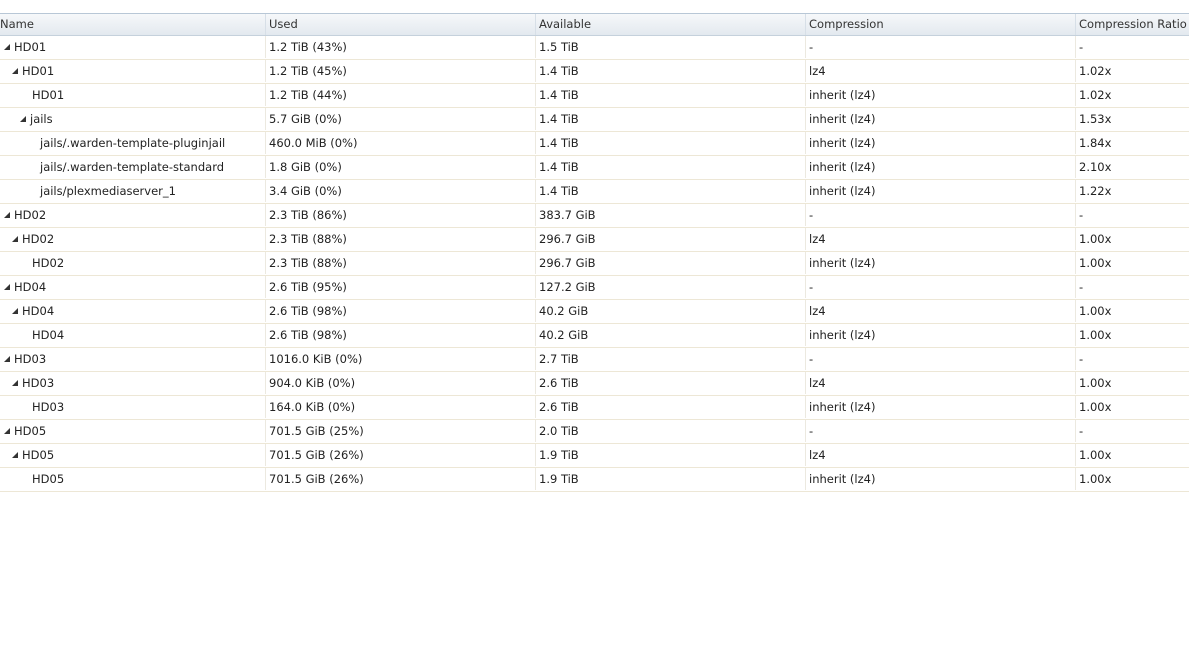  What do you see at coordinates (132, 71) in the screenshot?
I see `cell-name: HD01` at bounding box center [132, 71].